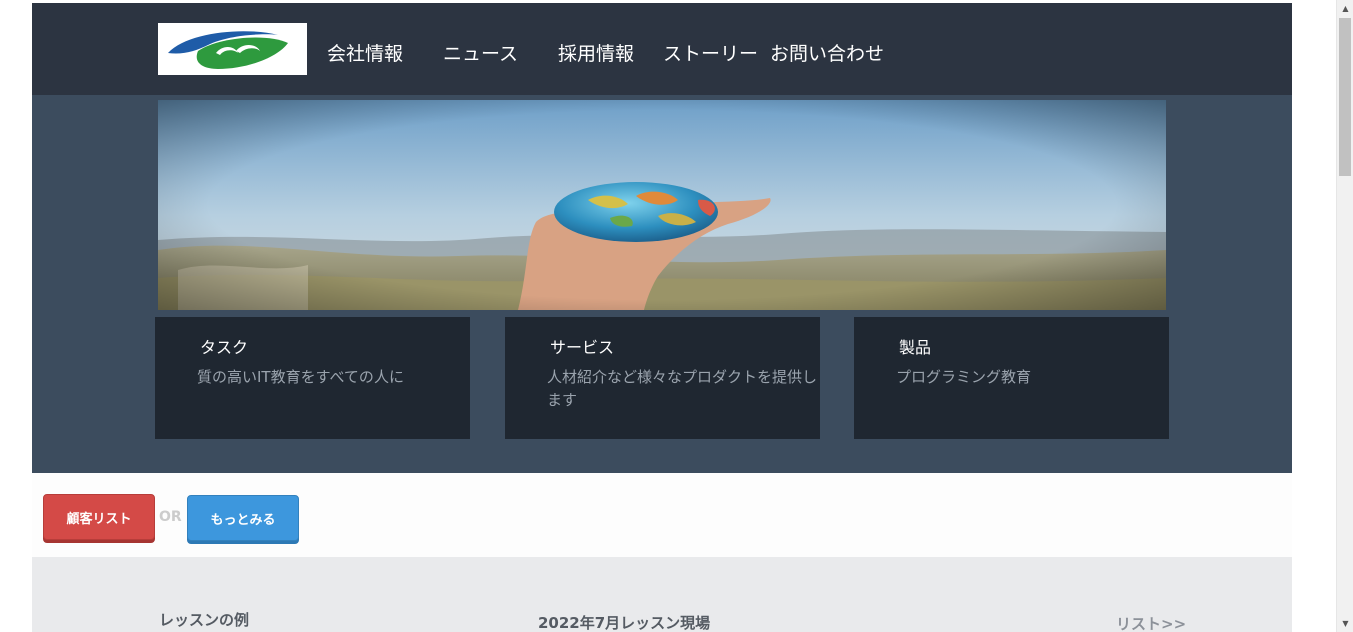 The height and width of the screenshot is (632, 1353). Describe the element at coordinates (1151, 622) in the screenshot. I see `lesson-list-link: リスト>>` at that location.